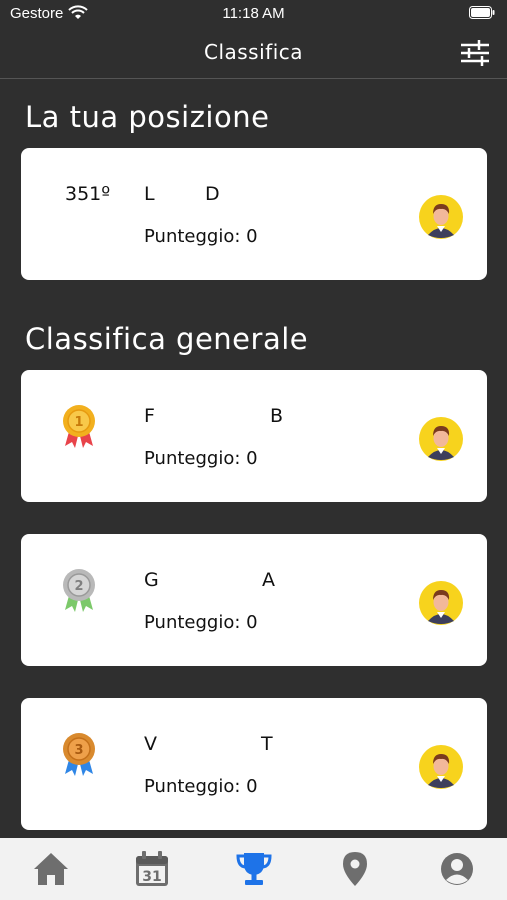  I want to click on leaderboard-row: 2 G A Punteggio: 0, so click(254, 600).